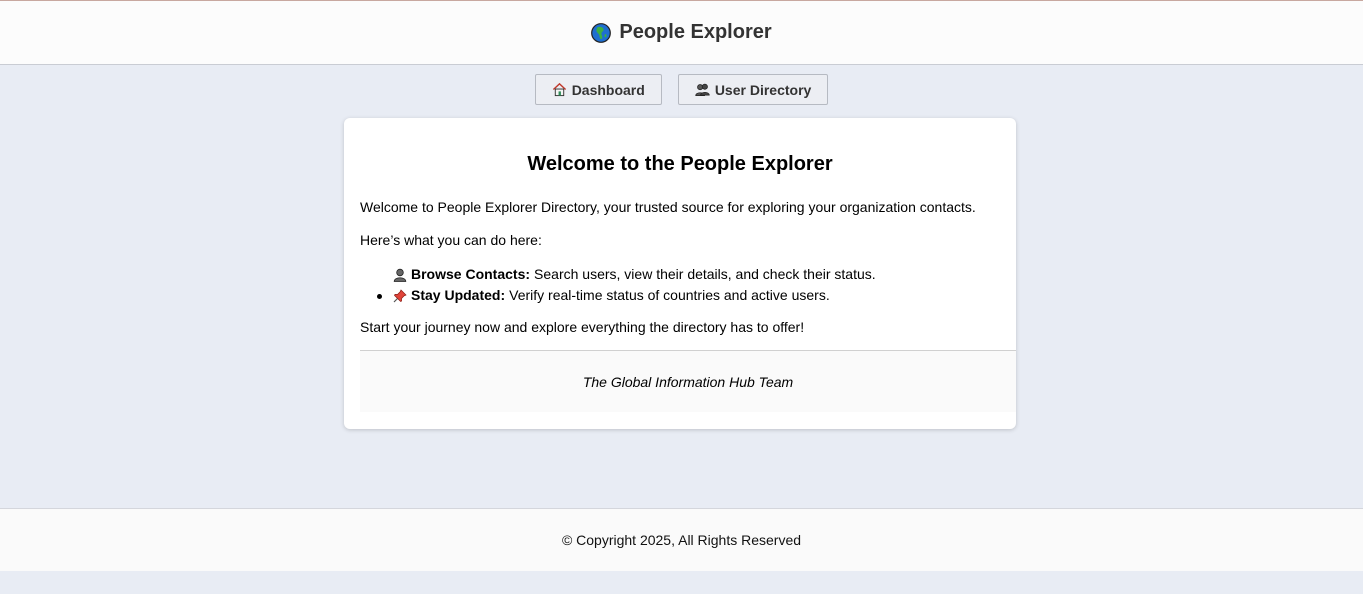  I want to click on house-icon, so click(559, 89).